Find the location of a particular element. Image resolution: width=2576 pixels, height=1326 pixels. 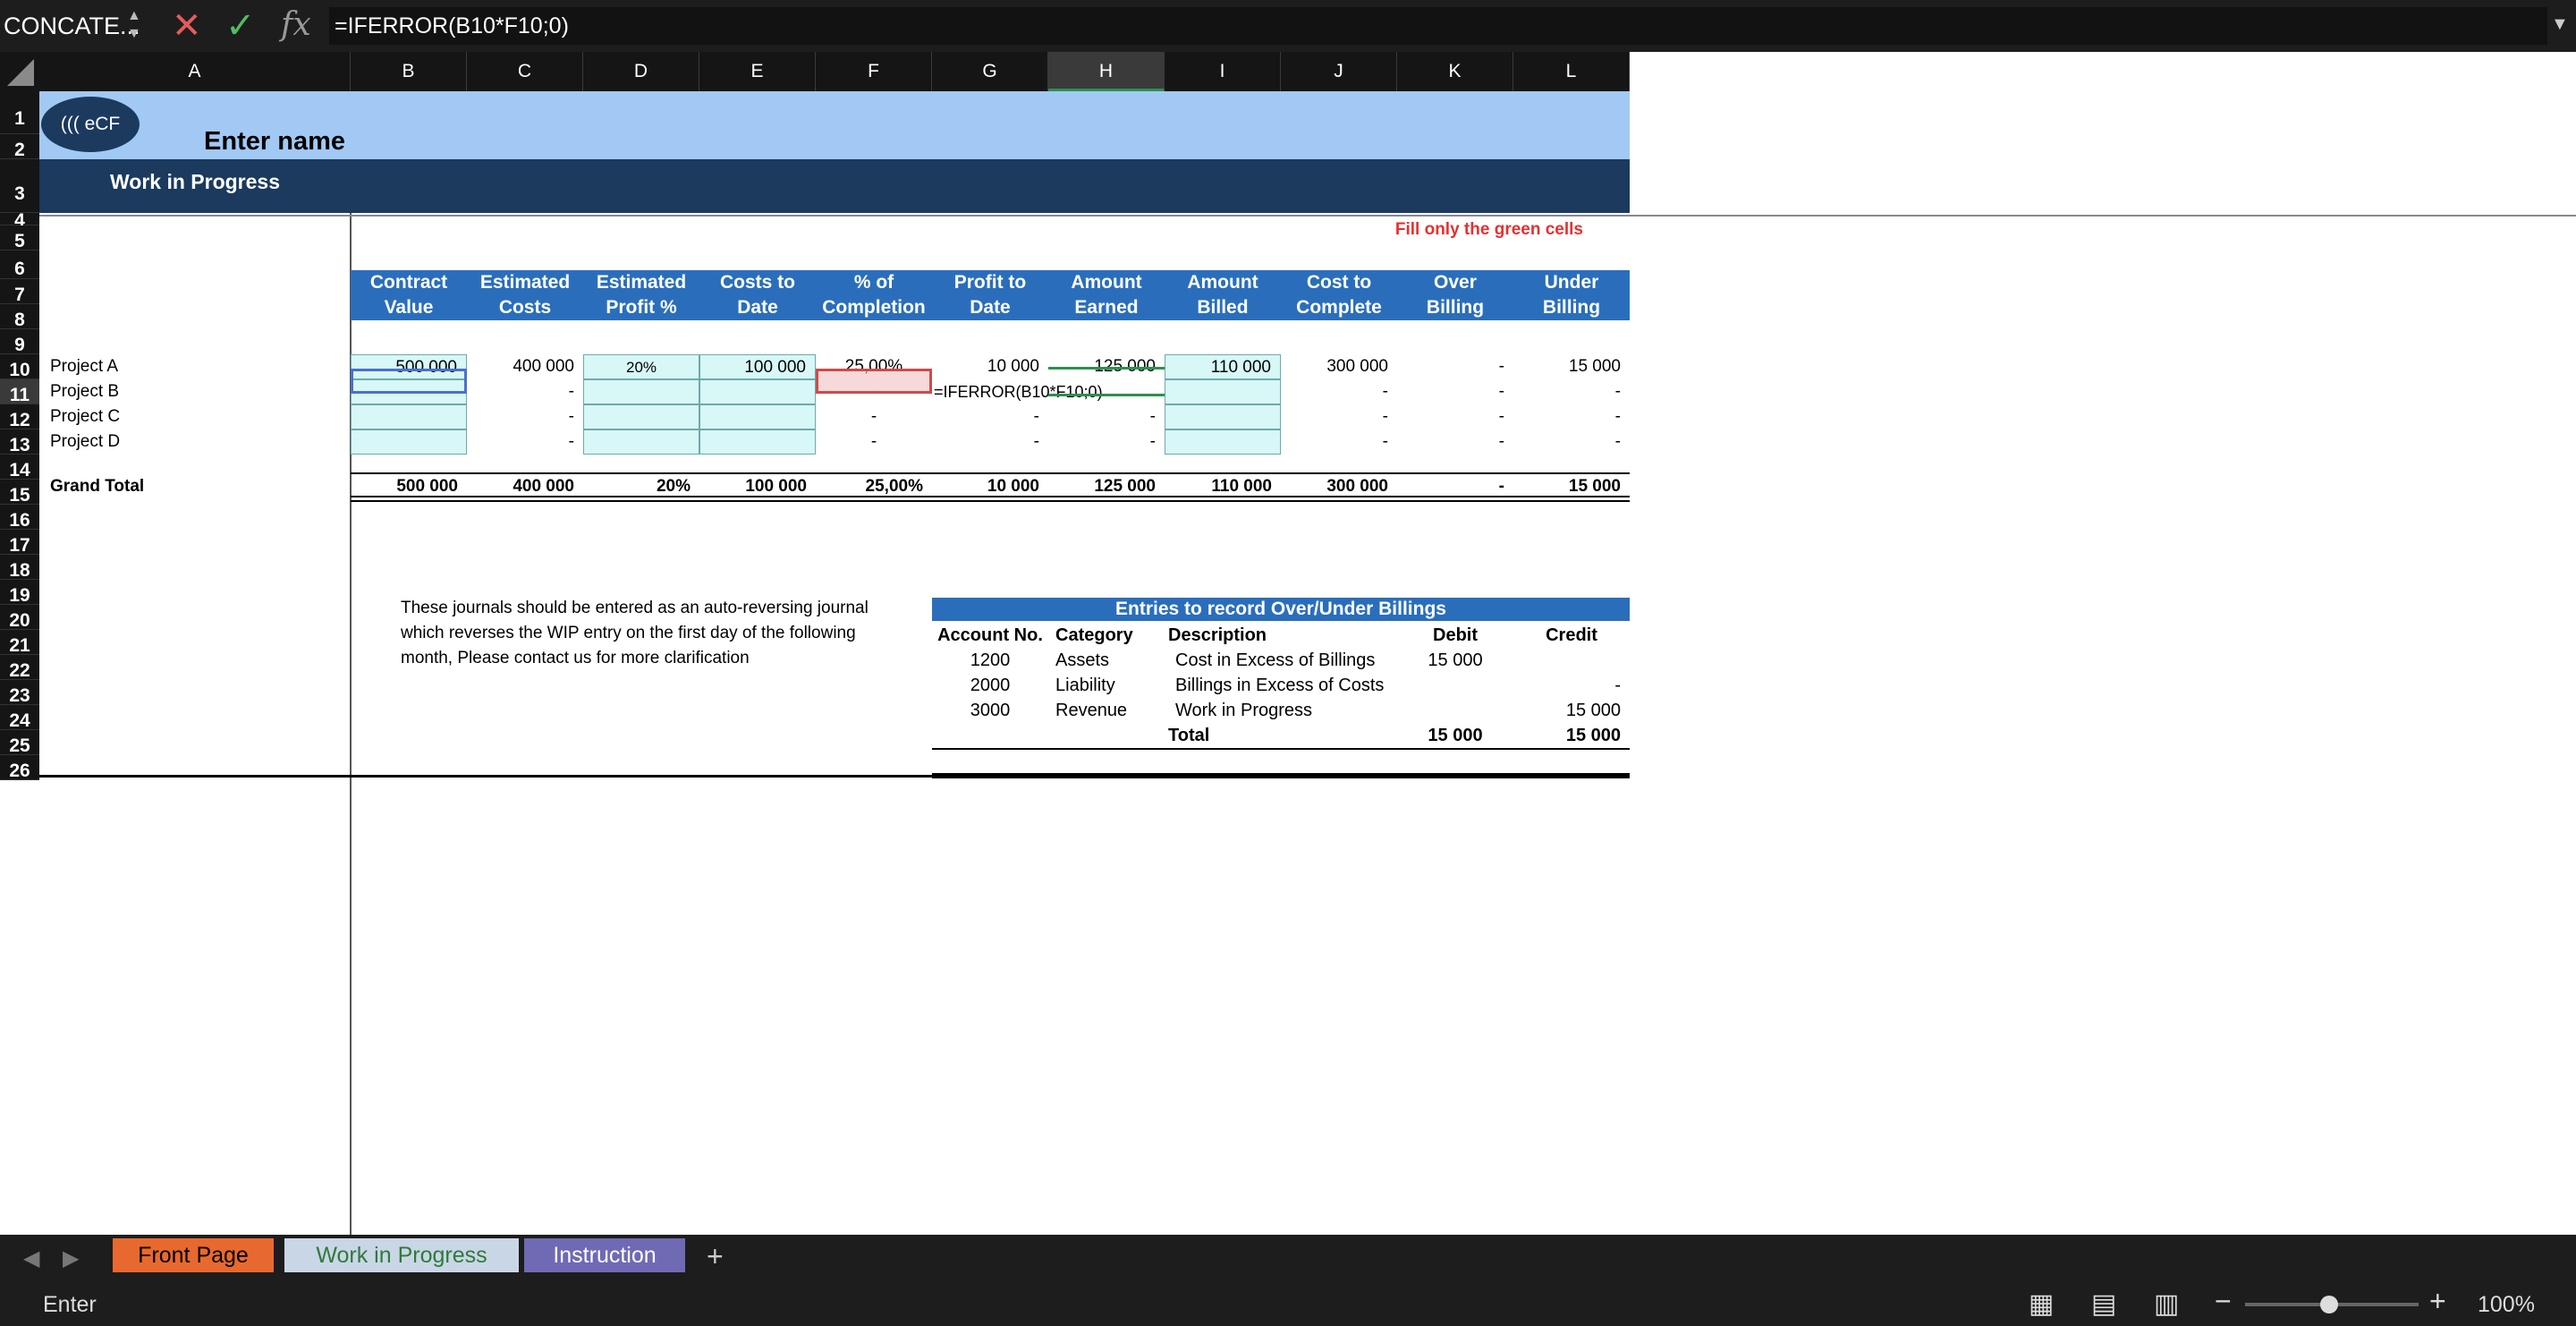

row-header-18: 18 is located at coordinates (19, 568).